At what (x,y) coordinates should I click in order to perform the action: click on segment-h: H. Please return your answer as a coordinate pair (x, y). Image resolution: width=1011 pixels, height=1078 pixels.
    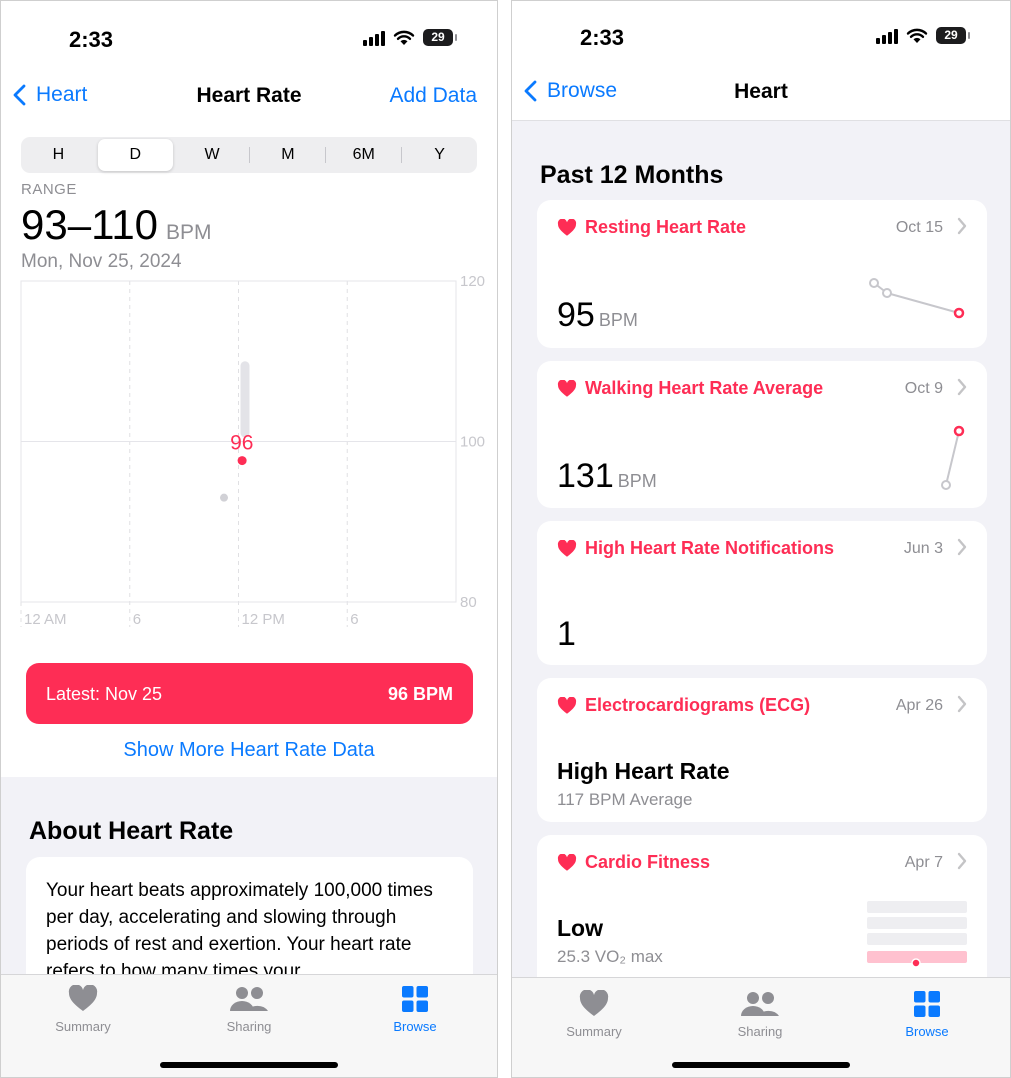
    Looking at the image, I should click on (58, 155).